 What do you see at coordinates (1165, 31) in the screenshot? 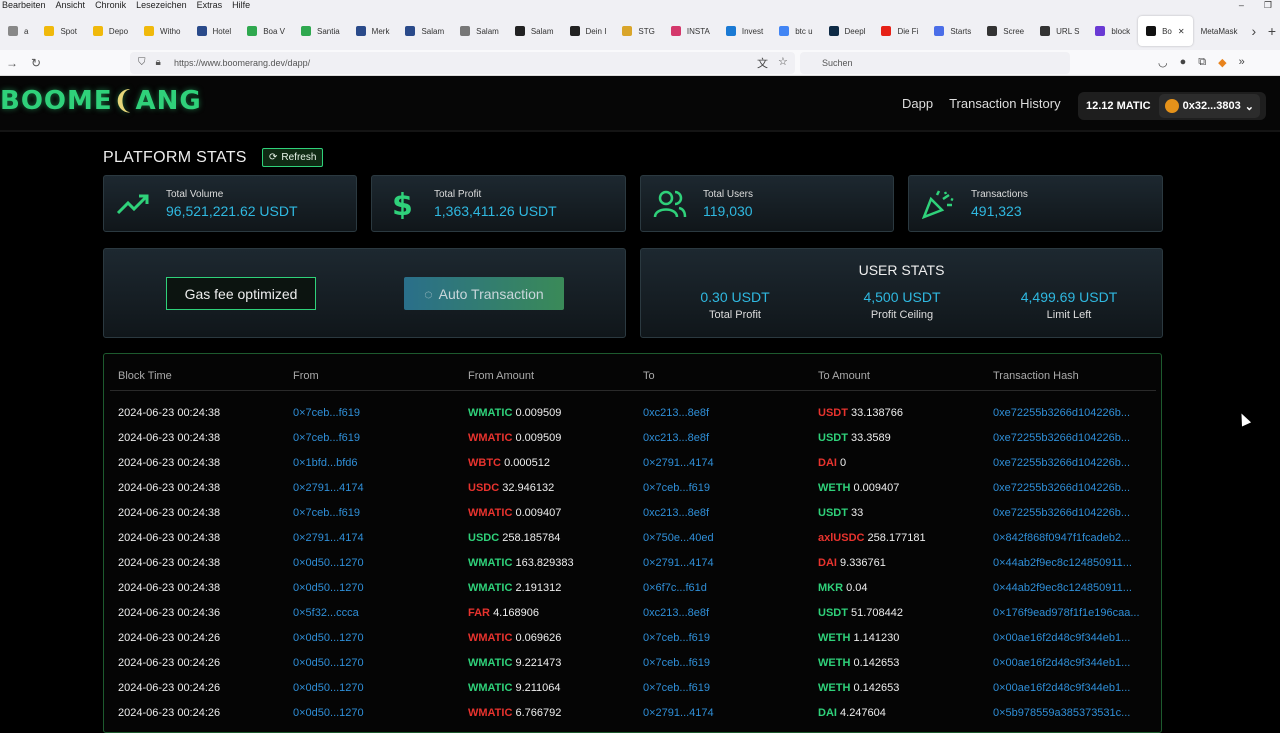
I see `browser-tab: Bo ✕` at bounding box center [1165, 31].